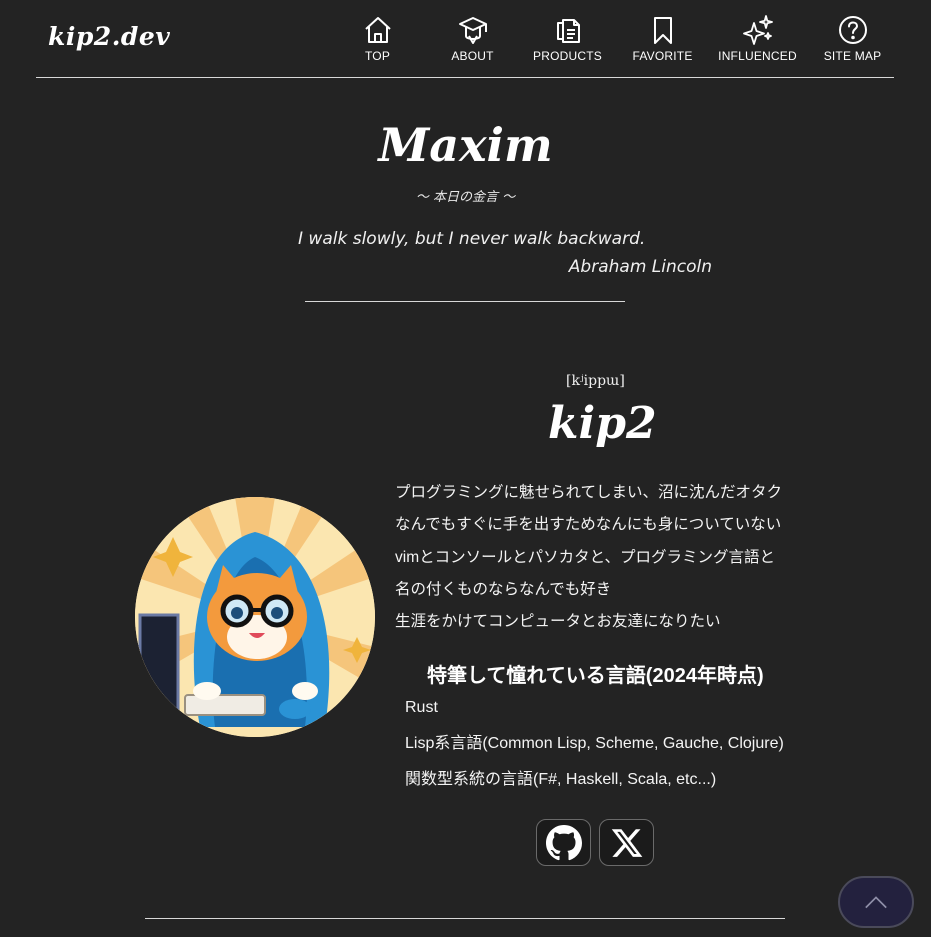  What do you see at coordinates (465, 145) in the screenshot?
I see `maxim-title: Maxim` at bounding box center [465, 145].